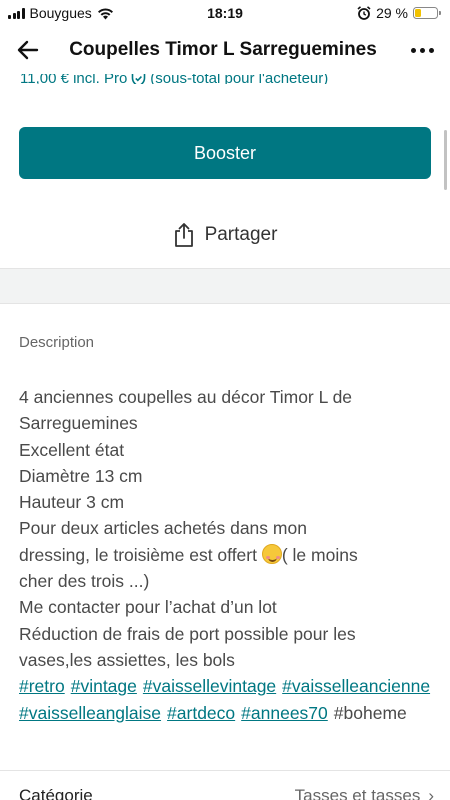  I want to click on hashtag-link: #vaissellevintage, so click(209, 686).